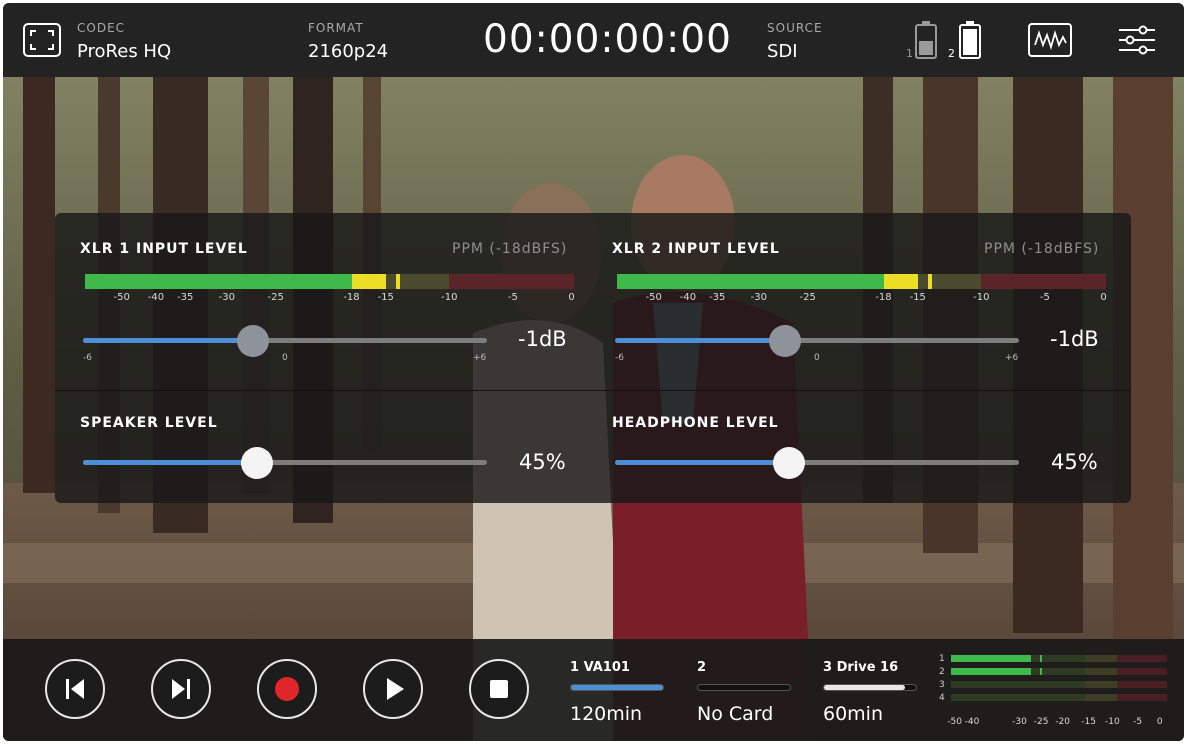 Image resolution: width=1187 pixels, height=744 pixels. What do you see at coordinates (817, 340) in the screenshot?
I see `xlr2-gain-slider` at bounding box center [817, 340].